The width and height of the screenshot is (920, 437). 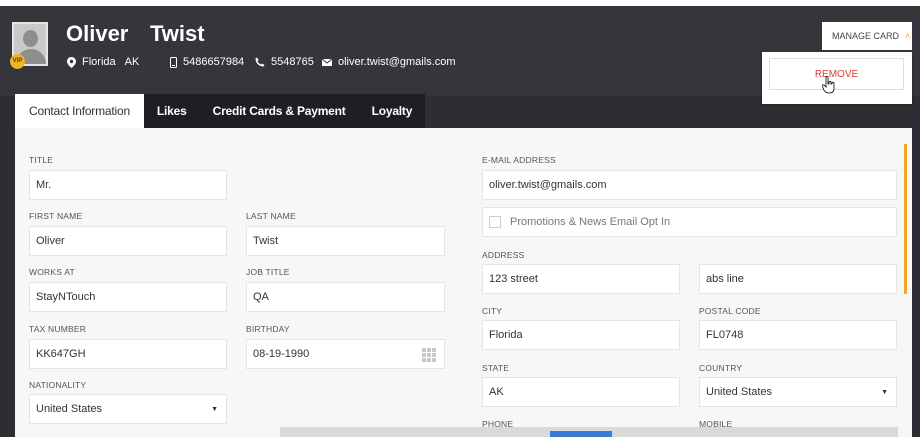 I want to click on nationality-select: United States ▼, so click(x=128, y=409).